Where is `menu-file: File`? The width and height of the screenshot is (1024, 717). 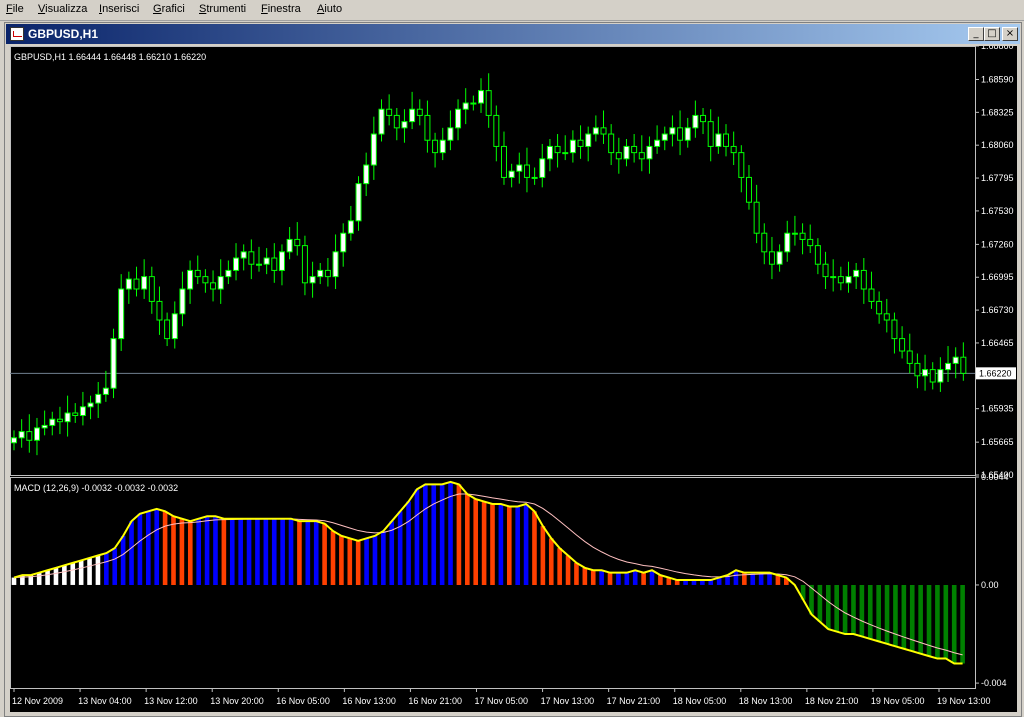
menu-file: File is located at coordinates (15, 9).